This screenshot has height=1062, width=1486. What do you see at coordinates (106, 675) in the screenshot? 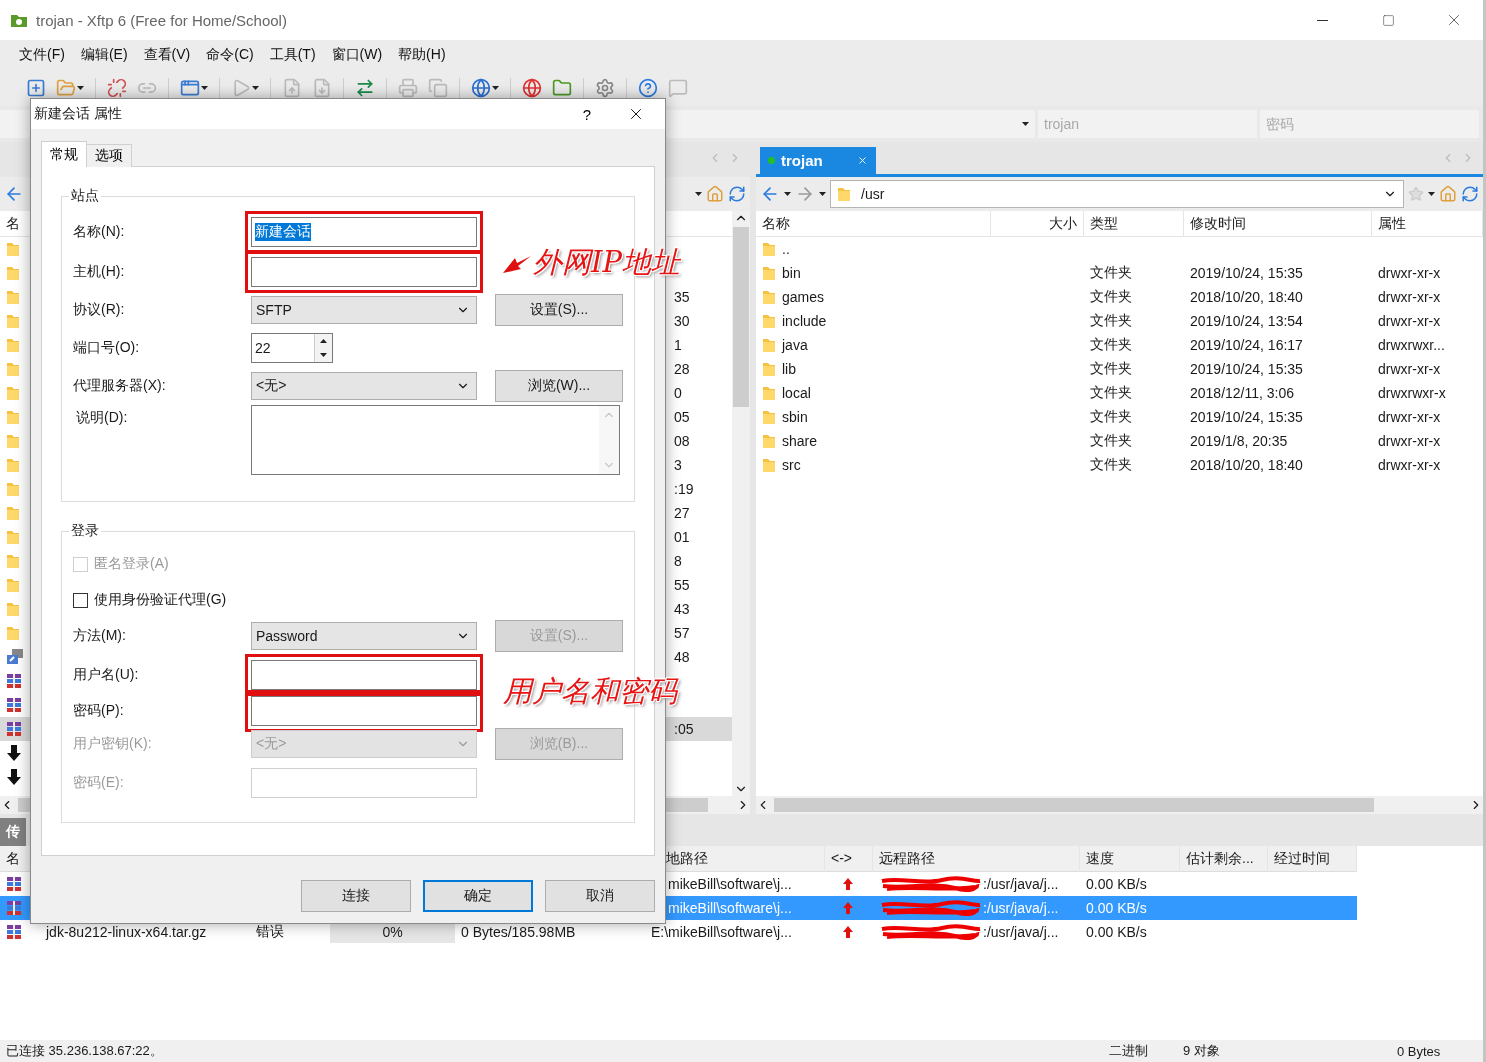
I see `field-label: 用户名(U):` at bounding box center [106, 675].